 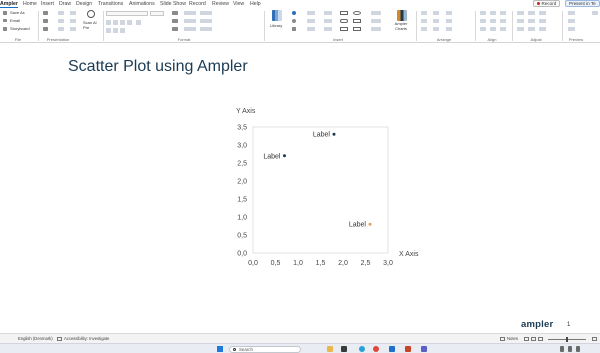 What do you see at coordinates (567, 339) in the screenshot?
I see `zoom-slider-thumb` at bounding box center [567, 339].